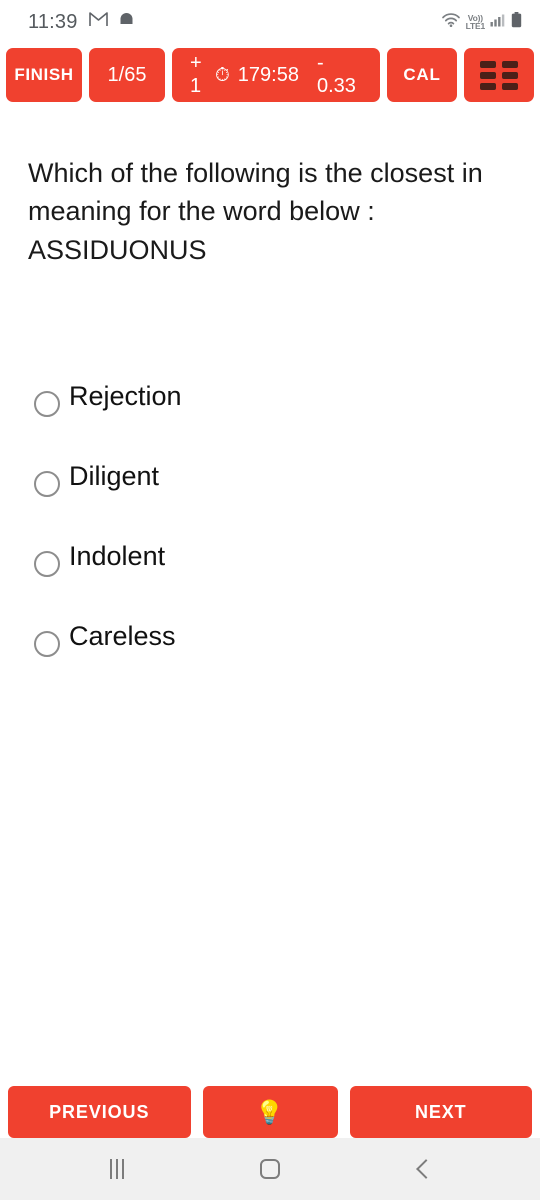  What do you see at coordinates (122, 635) in the screenshot?
I see `option-label: Careless` at bounding box center [122, 635].